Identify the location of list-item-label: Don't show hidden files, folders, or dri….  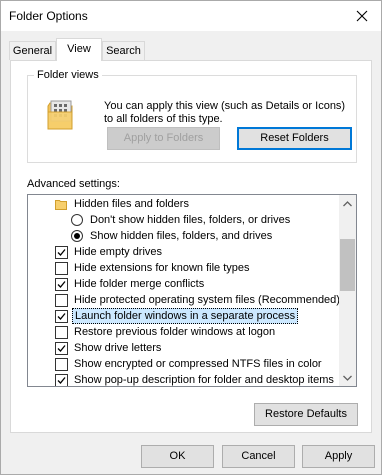
(190, 220).